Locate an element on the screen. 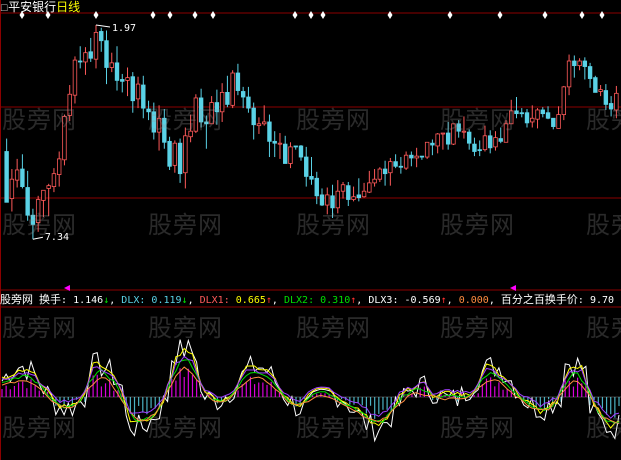 The image size is (621, 460). dlx3-value: -0.569 is located at coordinates (422, 300).